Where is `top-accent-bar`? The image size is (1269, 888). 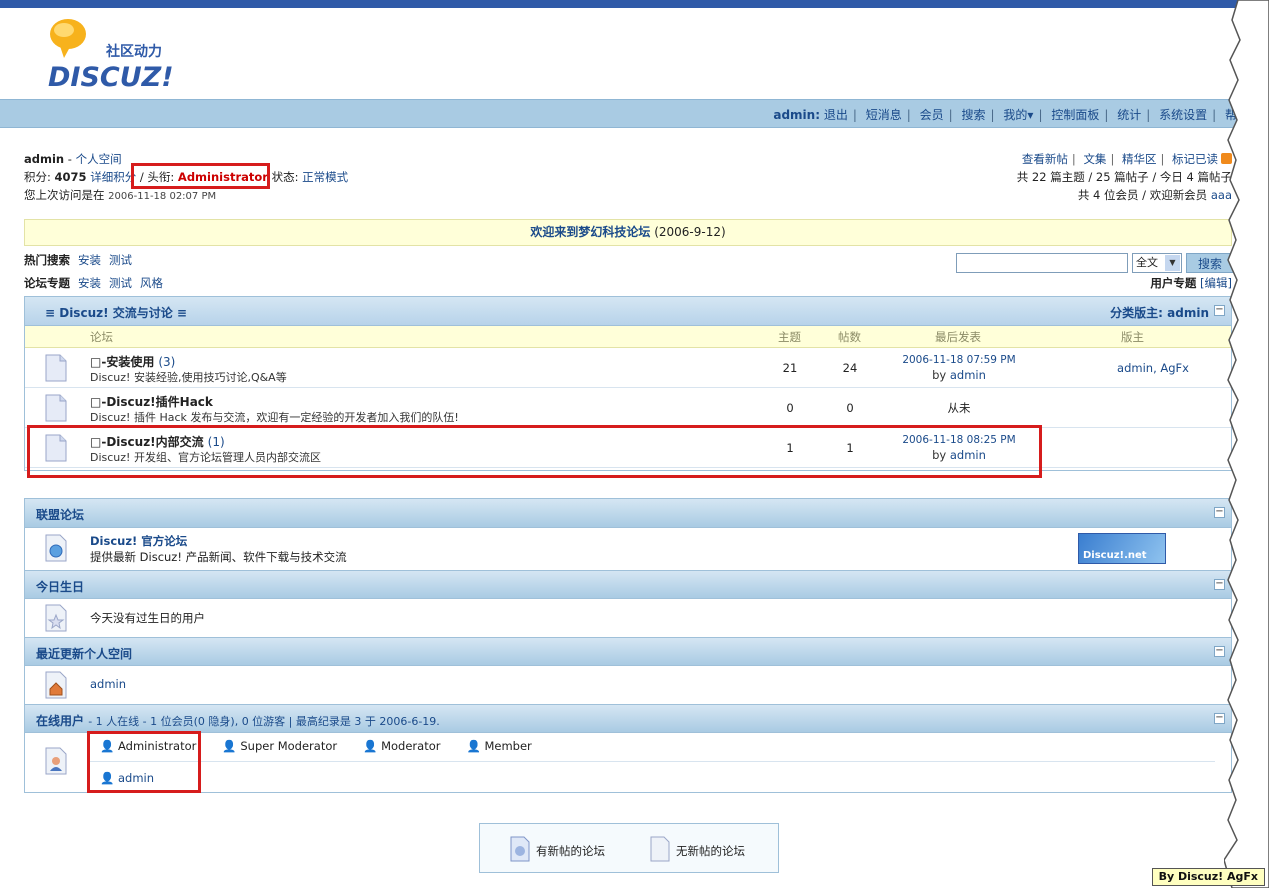 top-accent-bar is located at coordinates (634, 4).